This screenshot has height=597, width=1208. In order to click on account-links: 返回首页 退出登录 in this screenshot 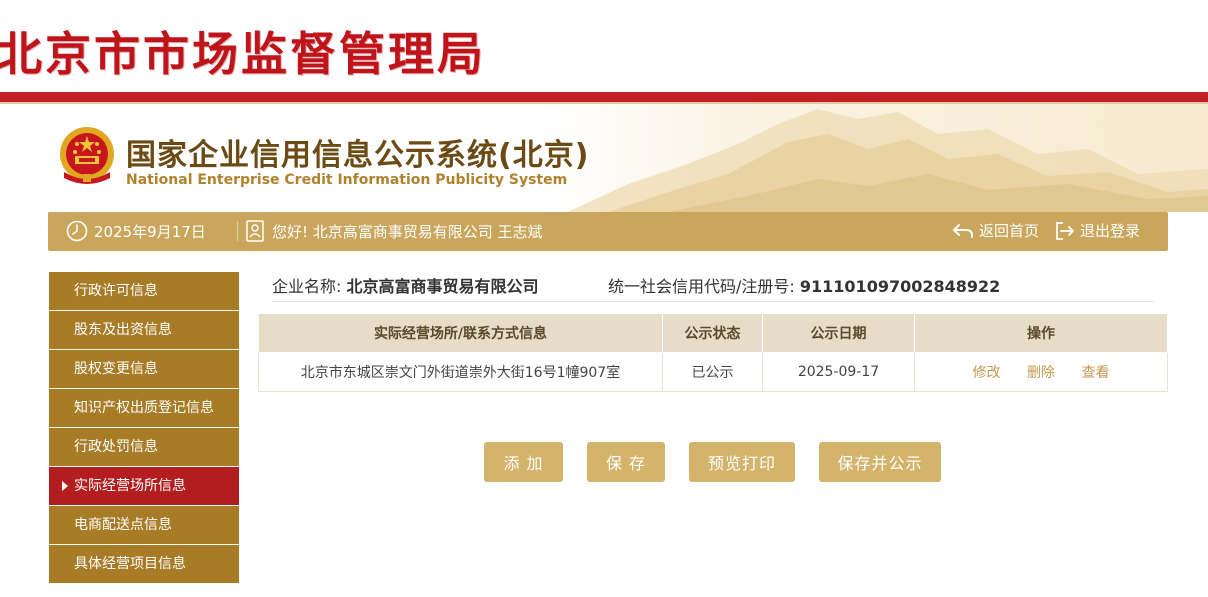, I will do `click(1046, 230)`.